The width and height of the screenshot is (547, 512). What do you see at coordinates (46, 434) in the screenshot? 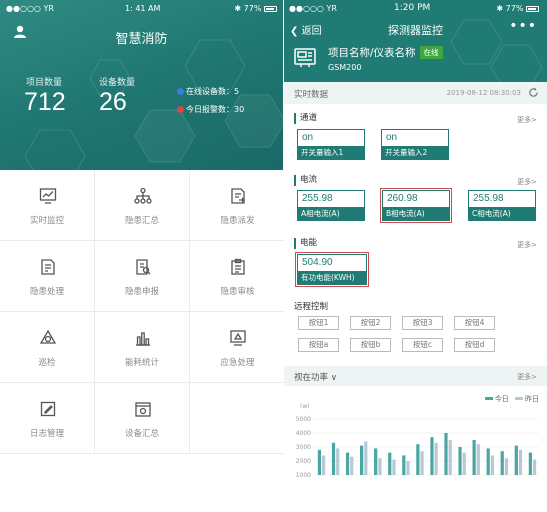
I see `menu-label: 日志管理` at bounding box center [46, 434].